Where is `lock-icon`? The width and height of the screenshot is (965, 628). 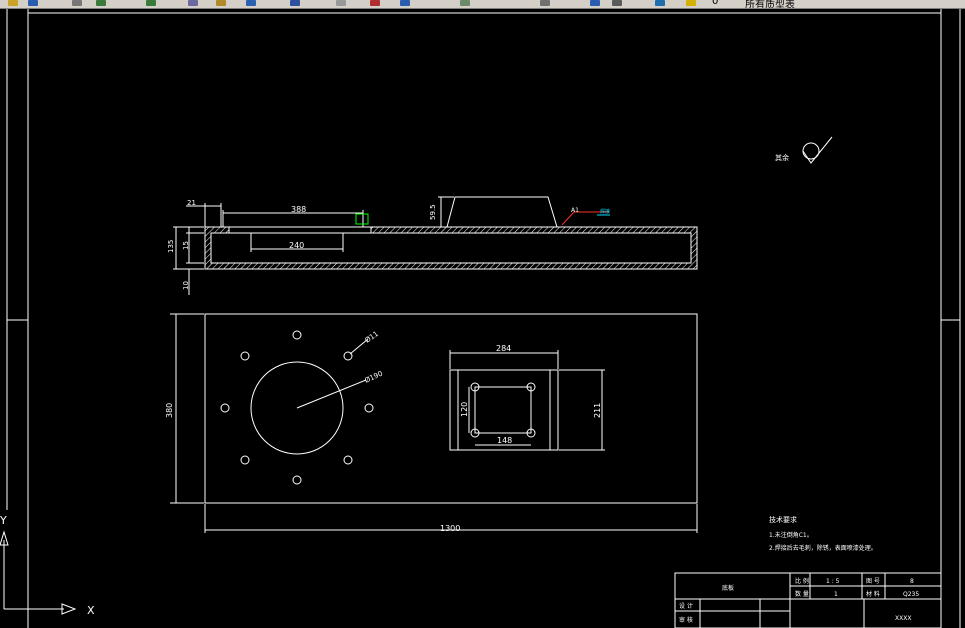 lock-icon is located at coordinates (617, 3).